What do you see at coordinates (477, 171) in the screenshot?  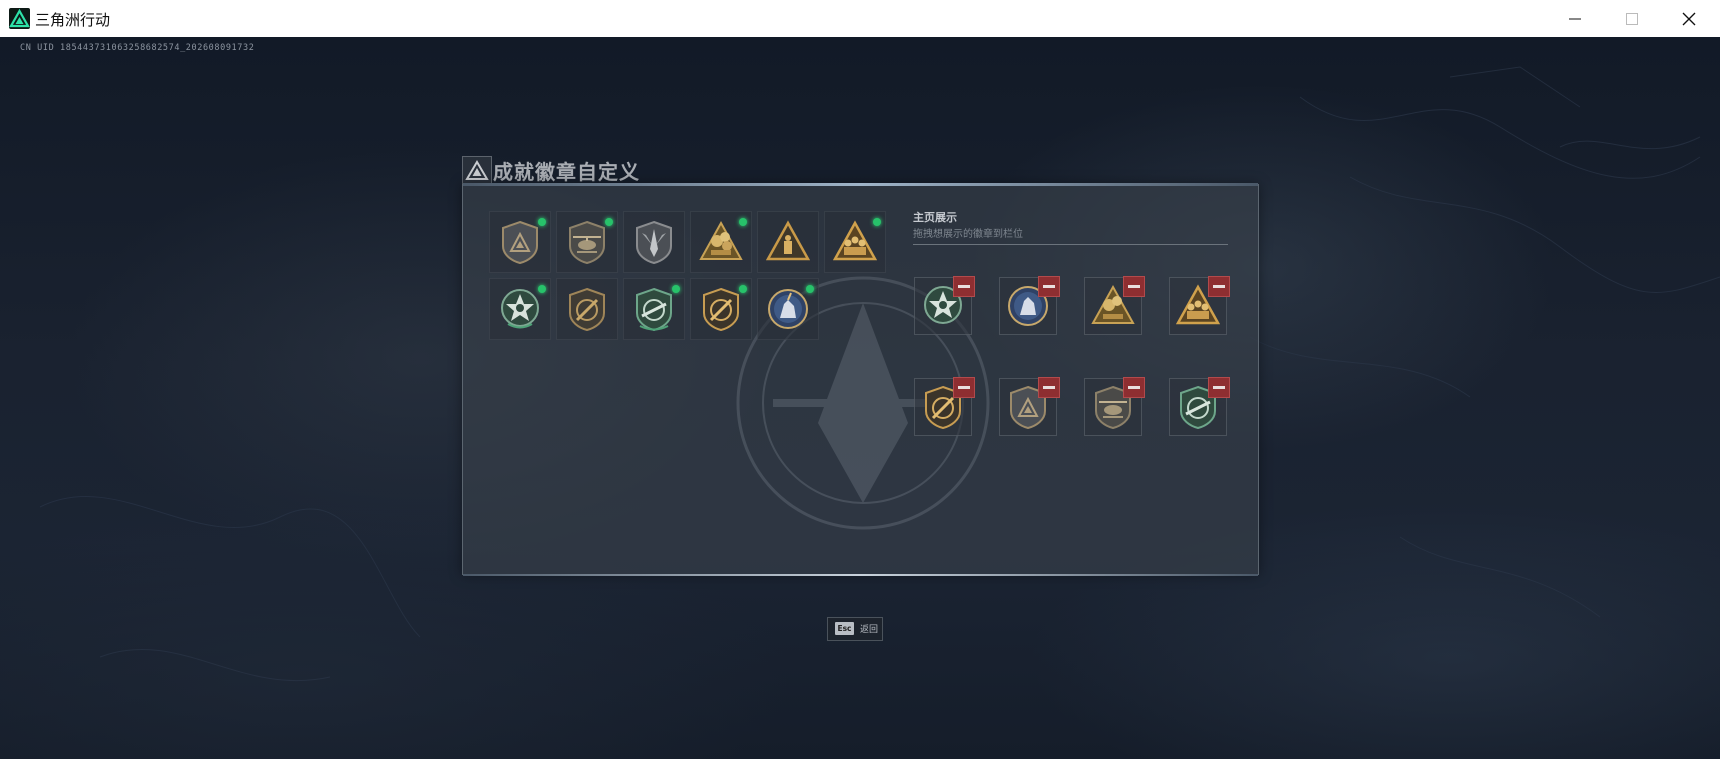 I see `achievement-header-icon` at bounding box center [477, 171].